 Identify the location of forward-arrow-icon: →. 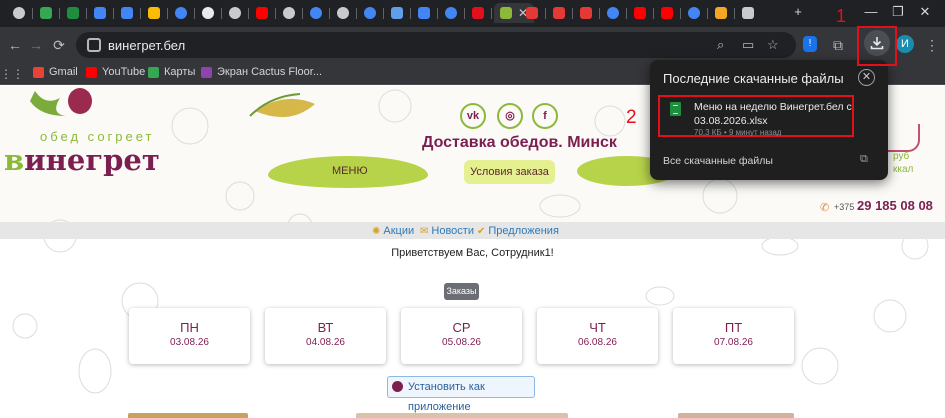
(36, 45).